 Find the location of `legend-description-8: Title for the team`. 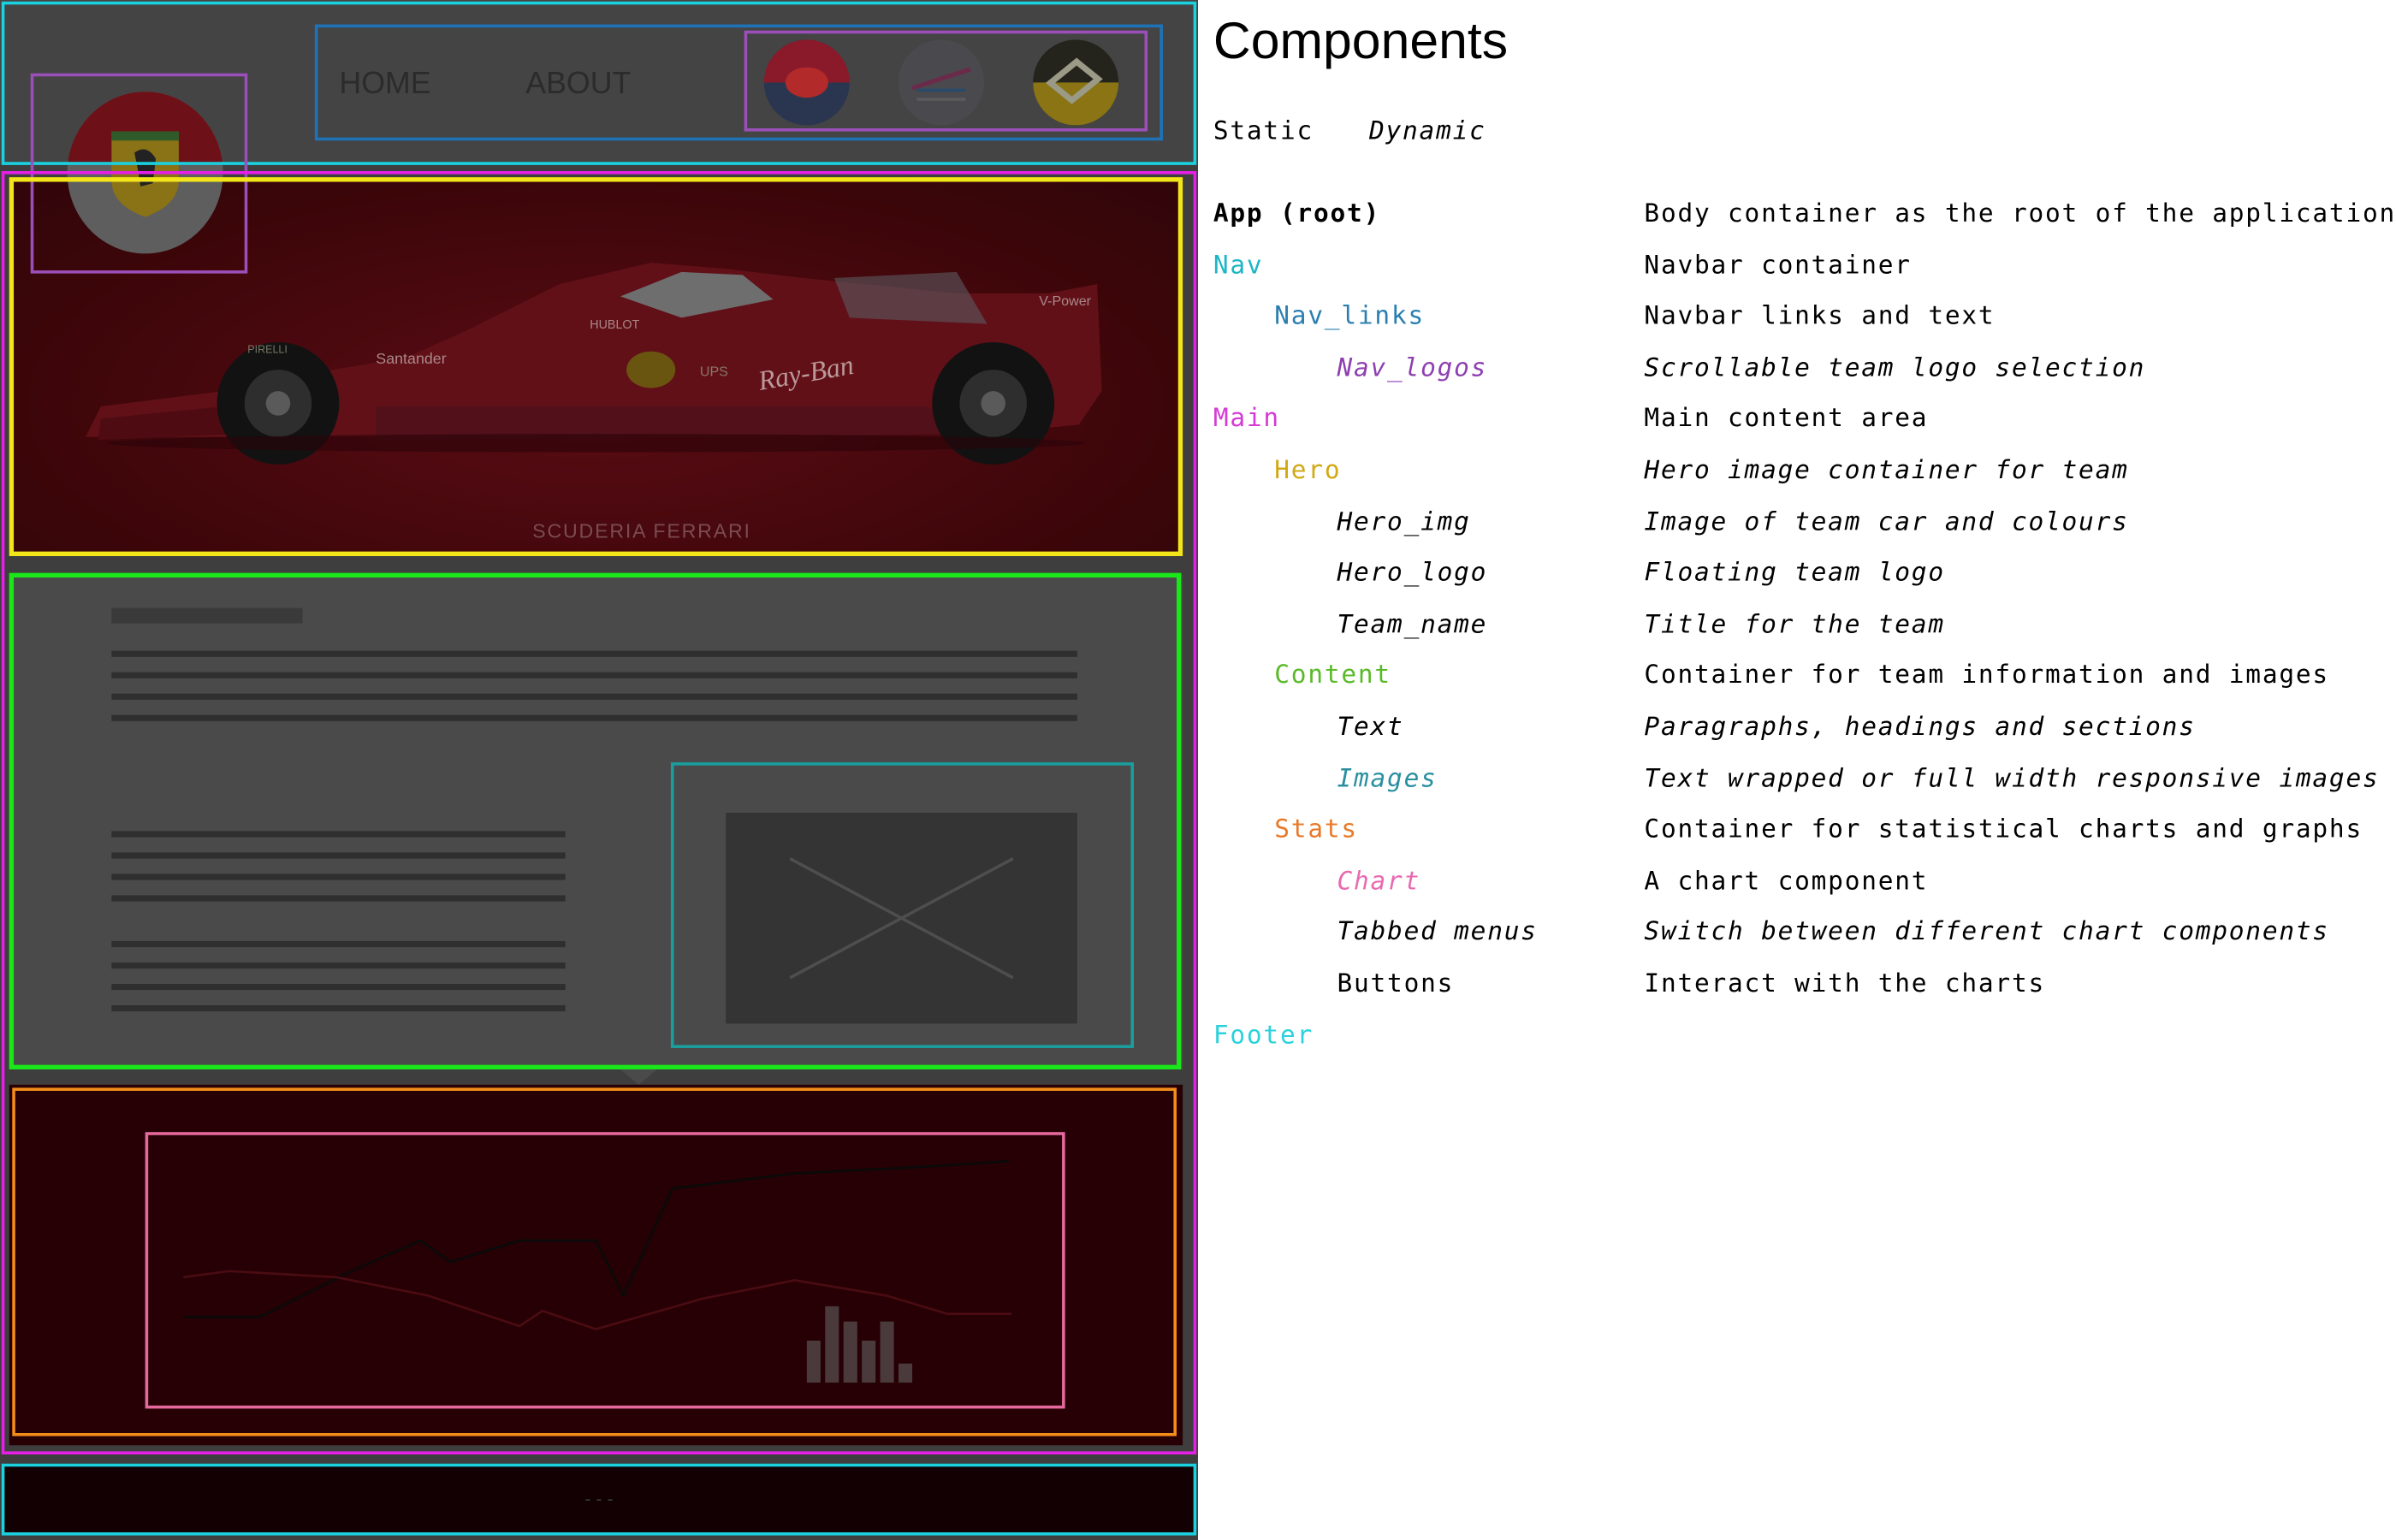

legend-description-8: Title for the team is located at coordinates (1795, 624).